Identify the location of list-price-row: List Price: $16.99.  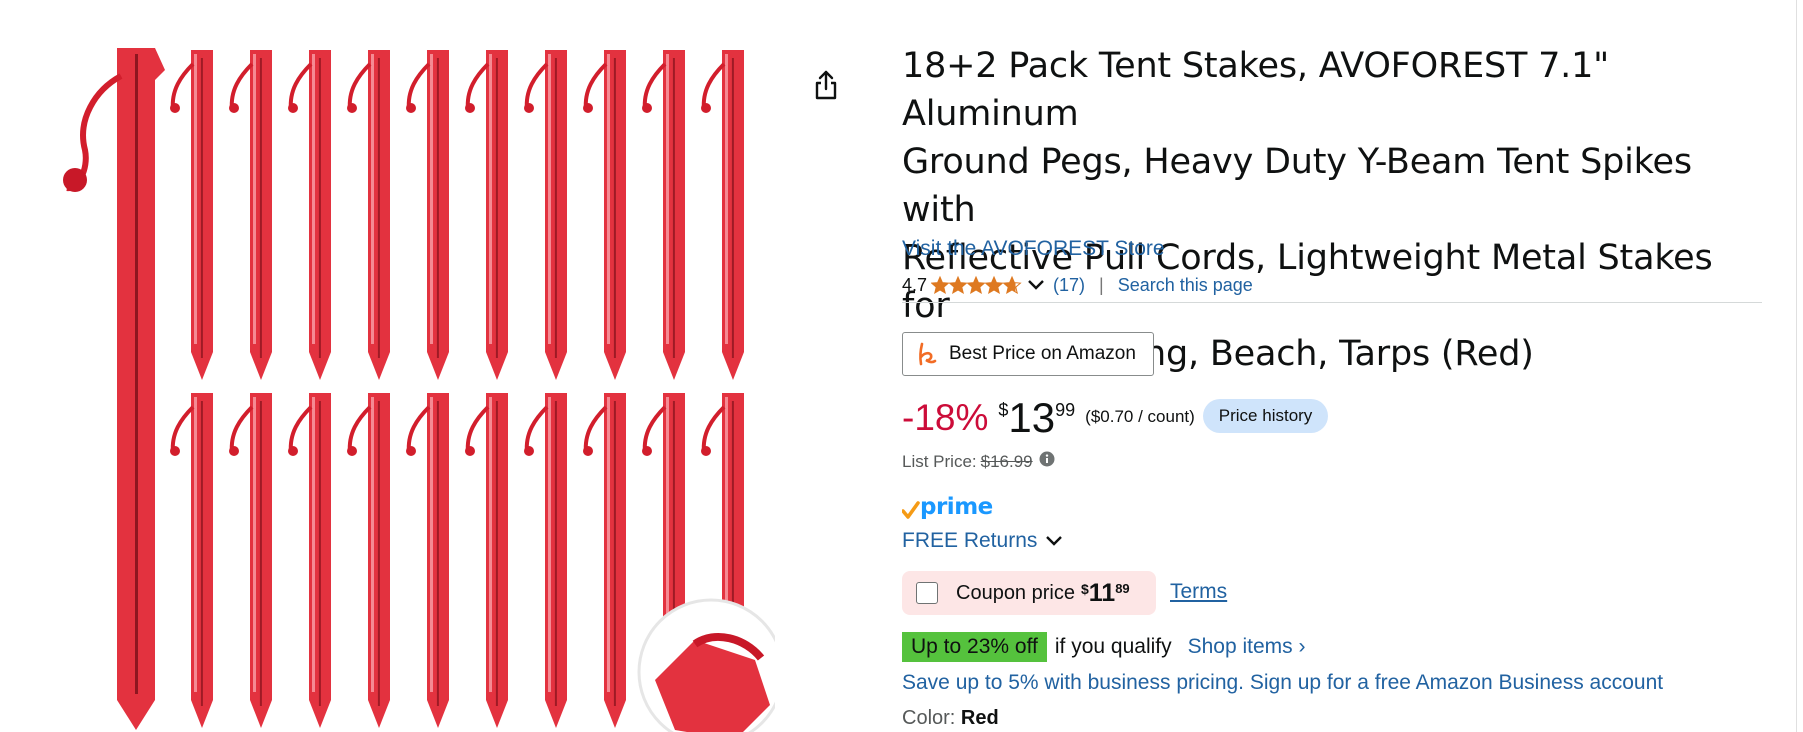
(978, 461).